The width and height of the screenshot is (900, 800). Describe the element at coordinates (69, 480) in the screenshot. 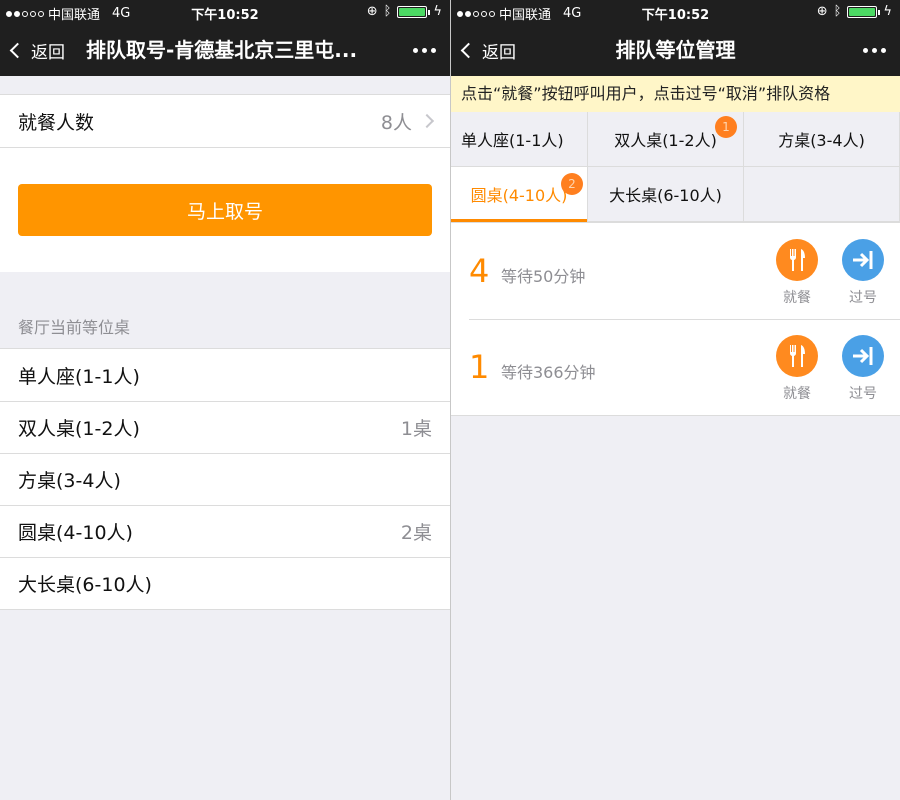

I see `table-name: 方桌(3-4人)` at that location.